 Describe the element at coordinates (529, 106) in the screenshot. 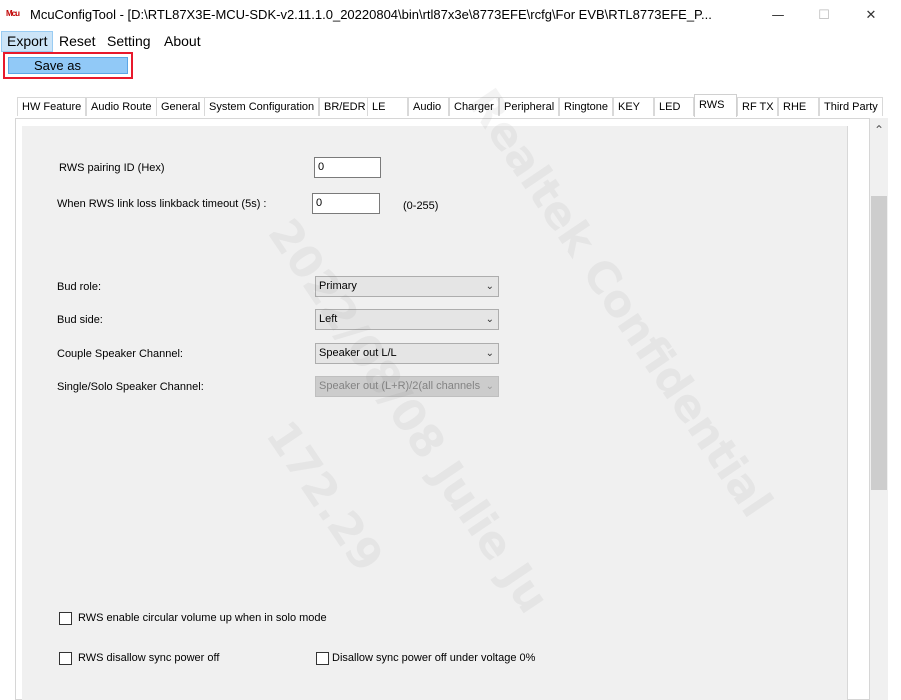

I see `tab-peripheral: Peripheral` at that location.